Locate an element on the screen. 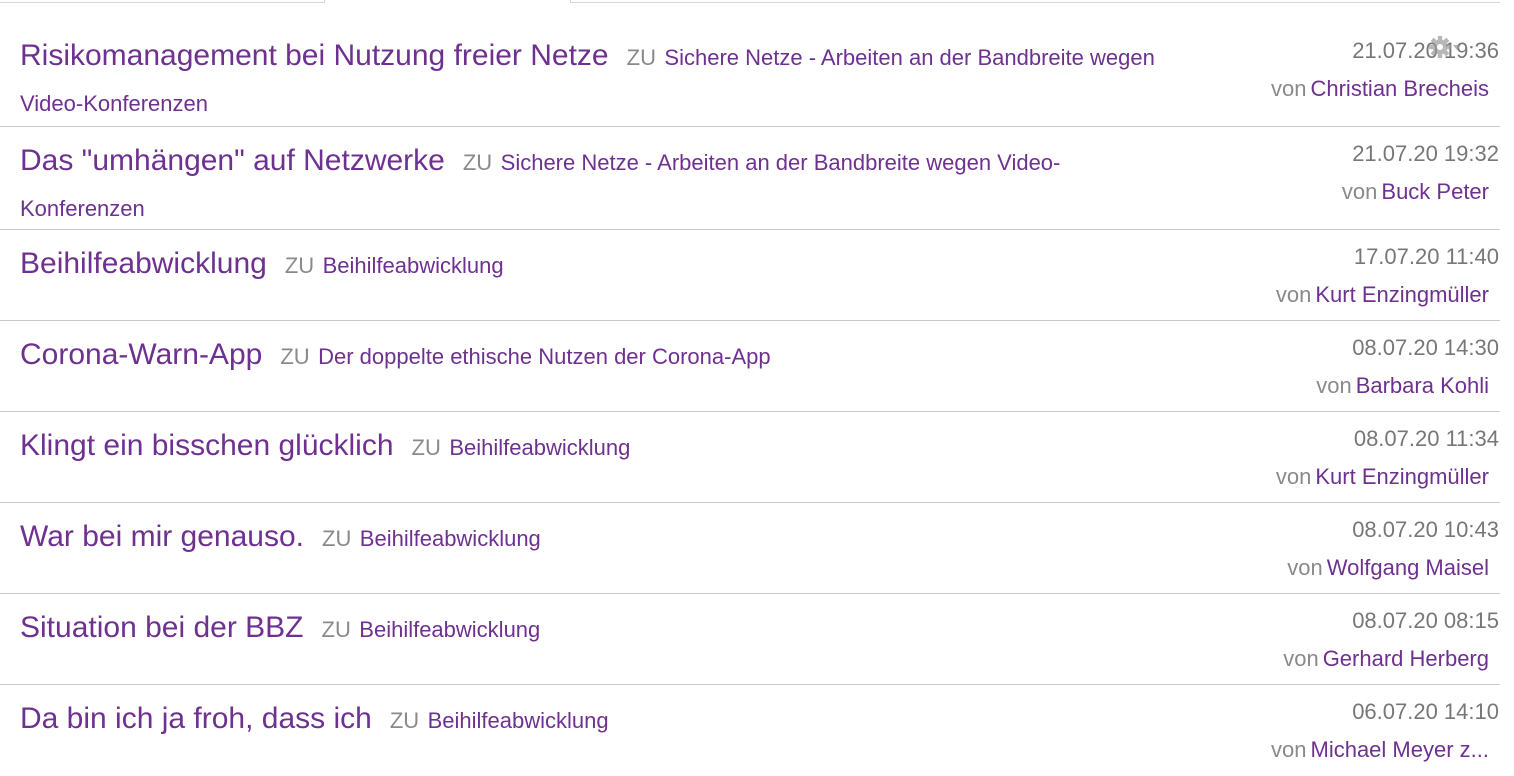 Image resolution: width=1514 pixels, height=776 pixels. tab-strip is located at coordinates (750, 2).